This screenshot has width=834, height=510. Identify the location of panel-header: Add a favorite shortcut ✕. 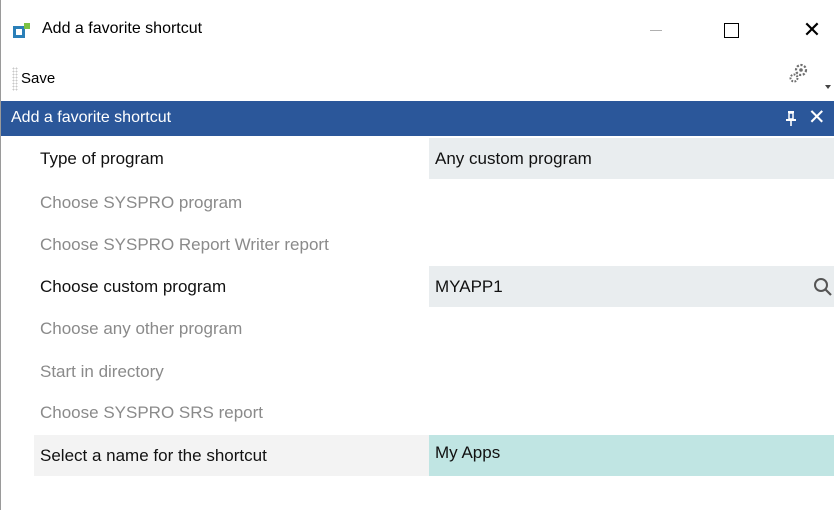
(417, 118).